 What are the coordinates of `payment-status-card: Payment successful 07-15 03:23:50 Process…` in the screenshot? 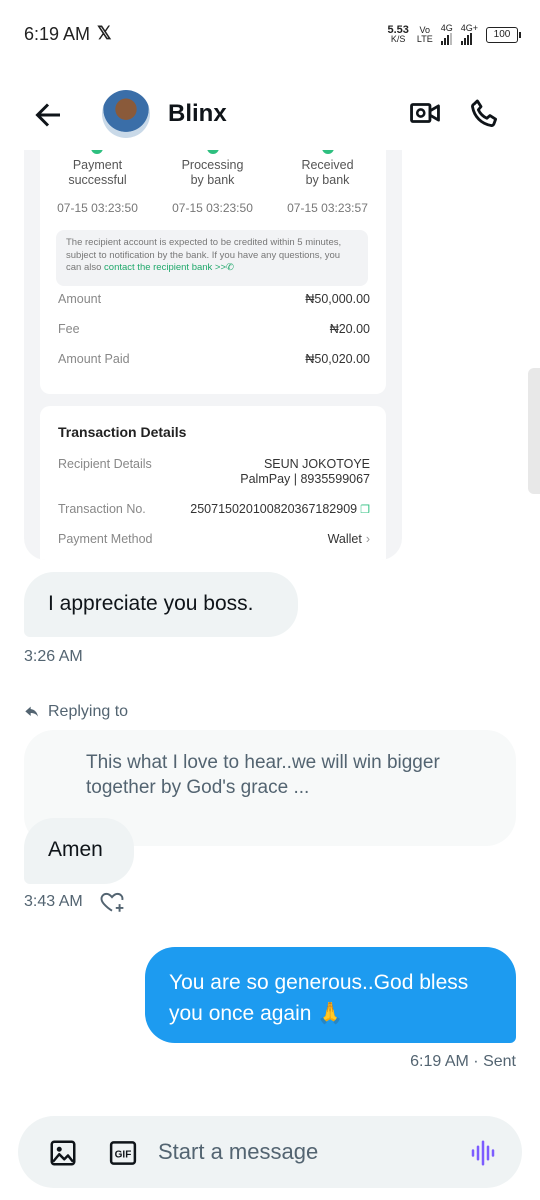 It's located at (213, 272).